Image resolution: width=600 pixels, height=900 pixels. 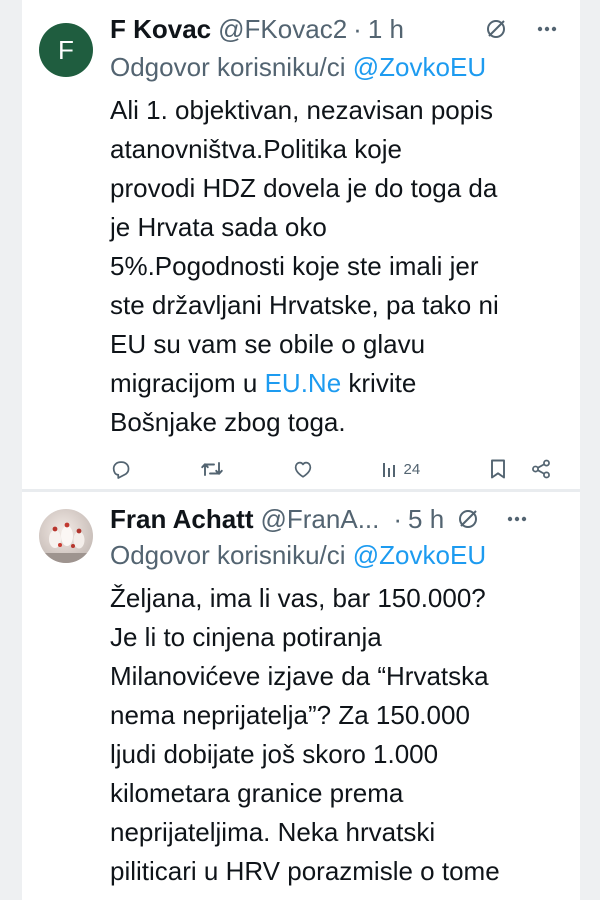 I want to click on tweet-text-line: Ali 1. objektivan, nezavisan popis, so click(x=302, y=110).